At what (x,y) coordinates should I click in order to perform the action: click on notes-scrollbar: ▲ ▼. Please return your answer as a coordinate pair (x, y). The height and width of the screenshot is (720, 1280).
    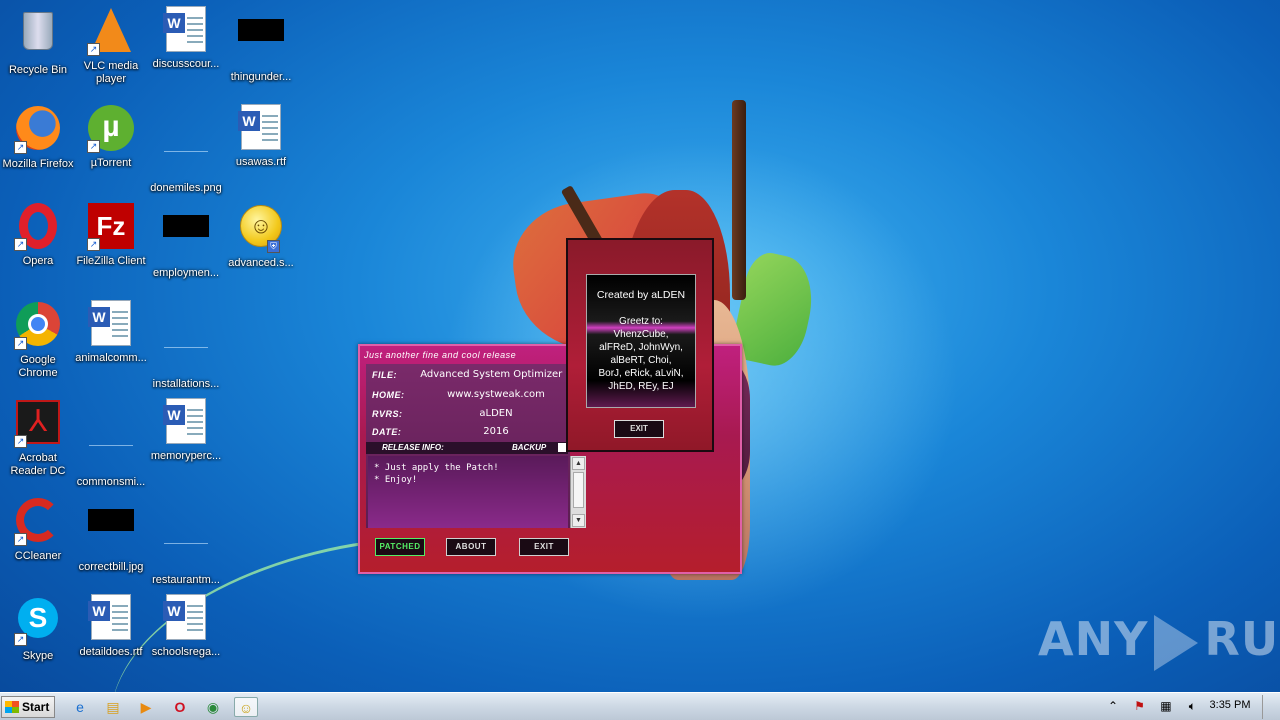
    Looking at the image, I should click on (578, 492).